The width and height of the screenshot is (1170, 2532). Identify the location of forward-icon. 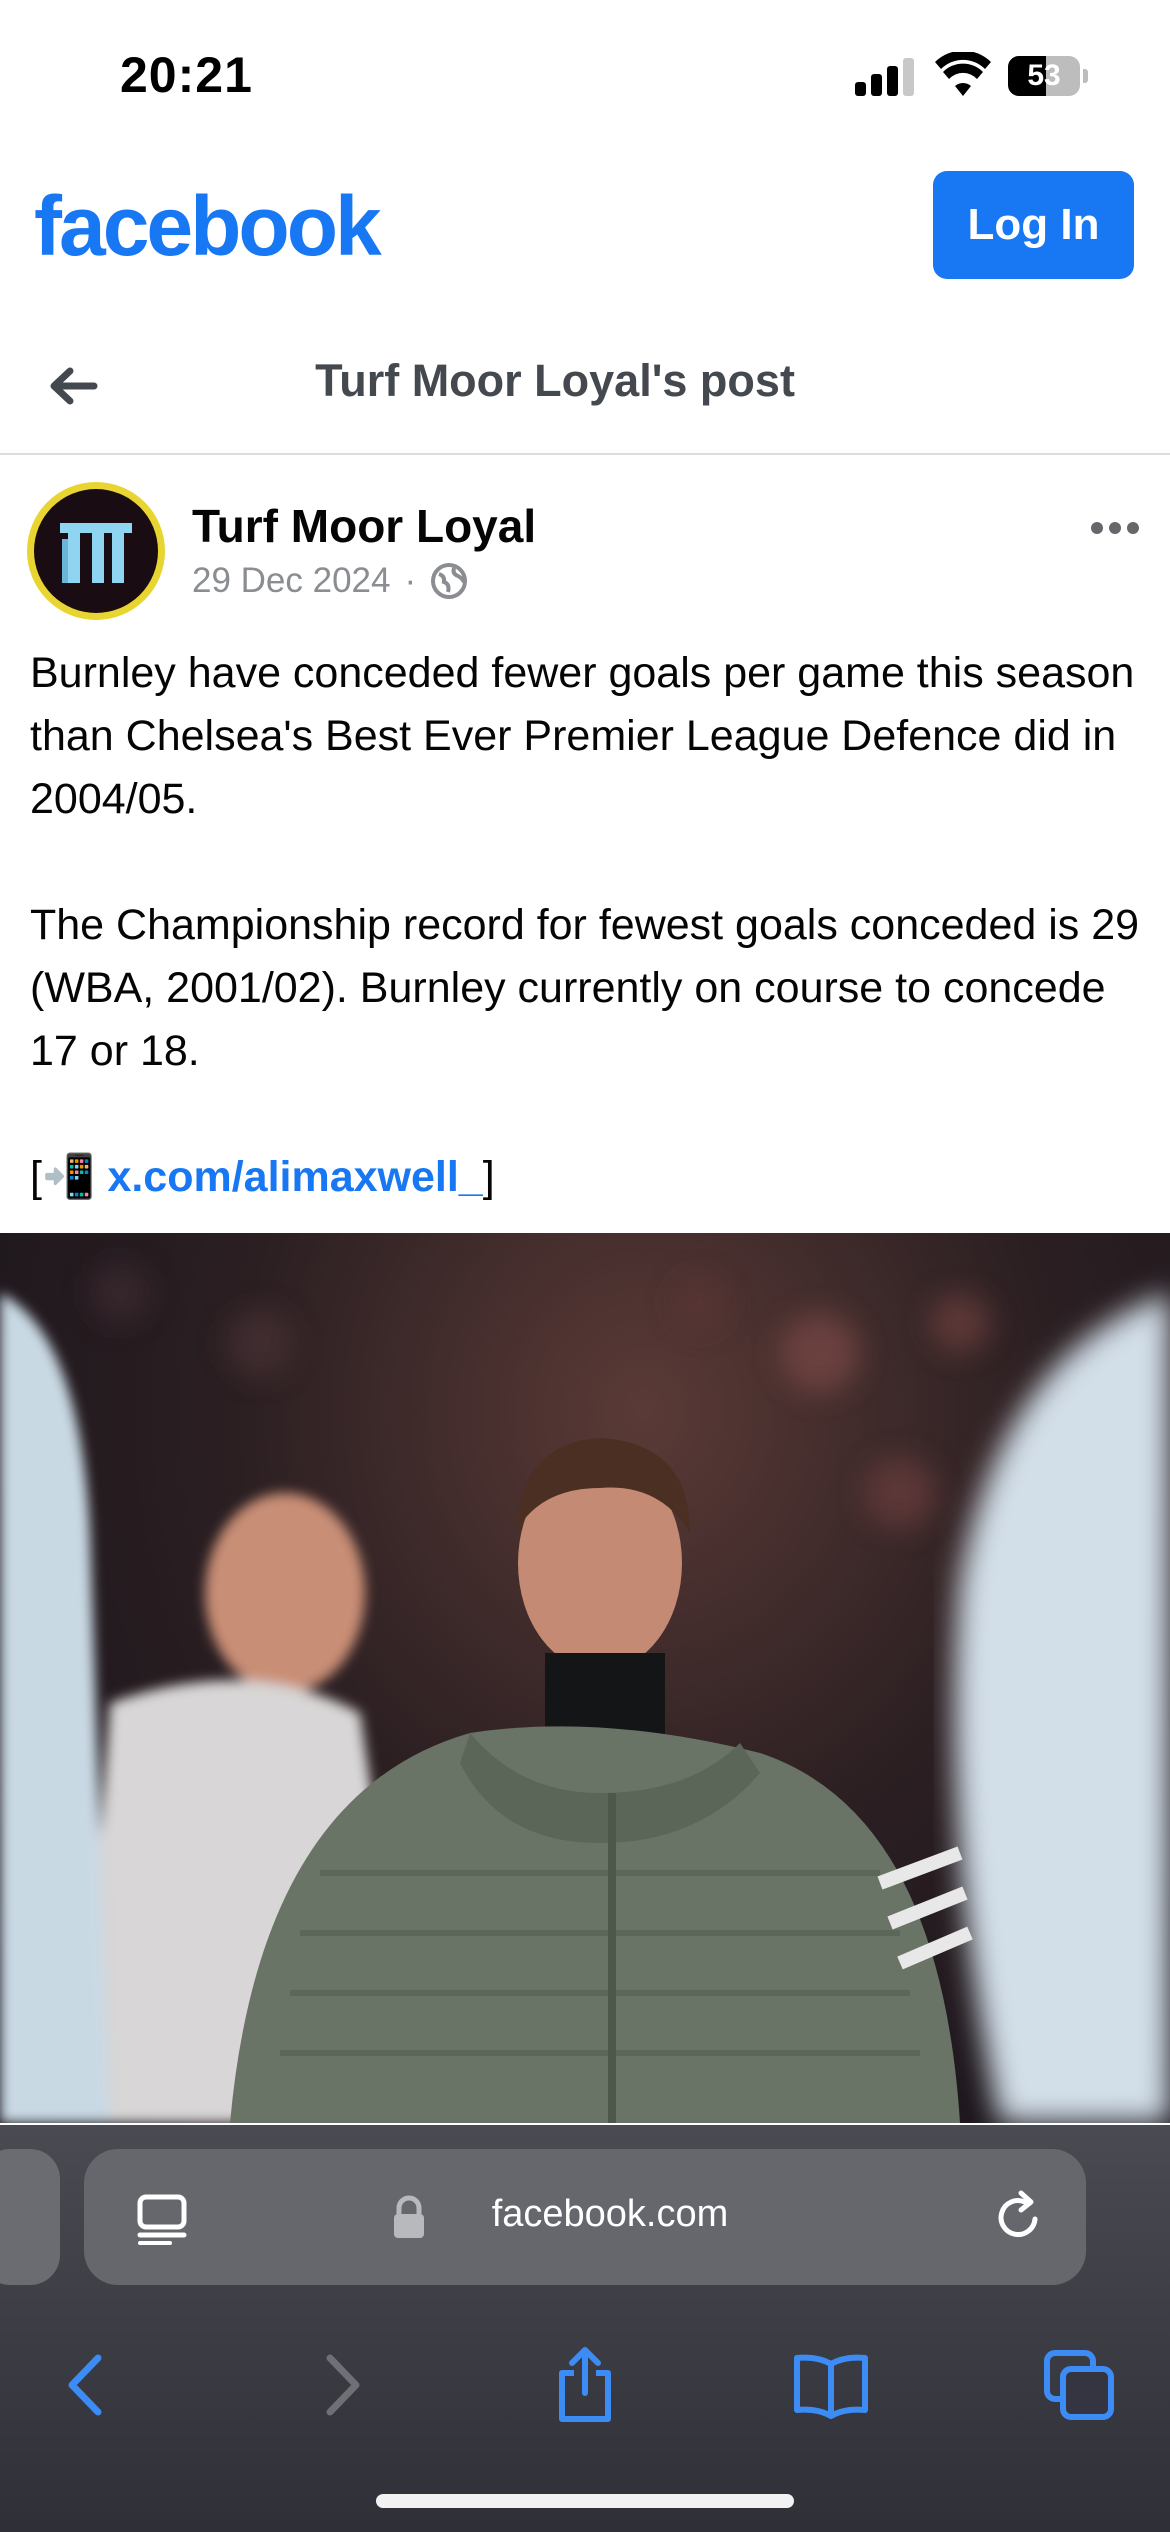
(343, 2385).